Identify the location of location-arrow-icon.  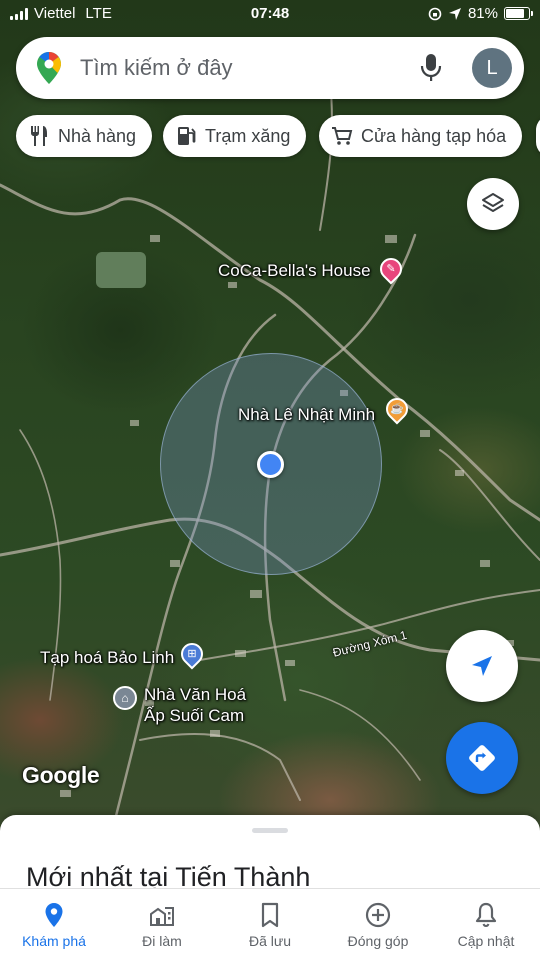
(454, 13).